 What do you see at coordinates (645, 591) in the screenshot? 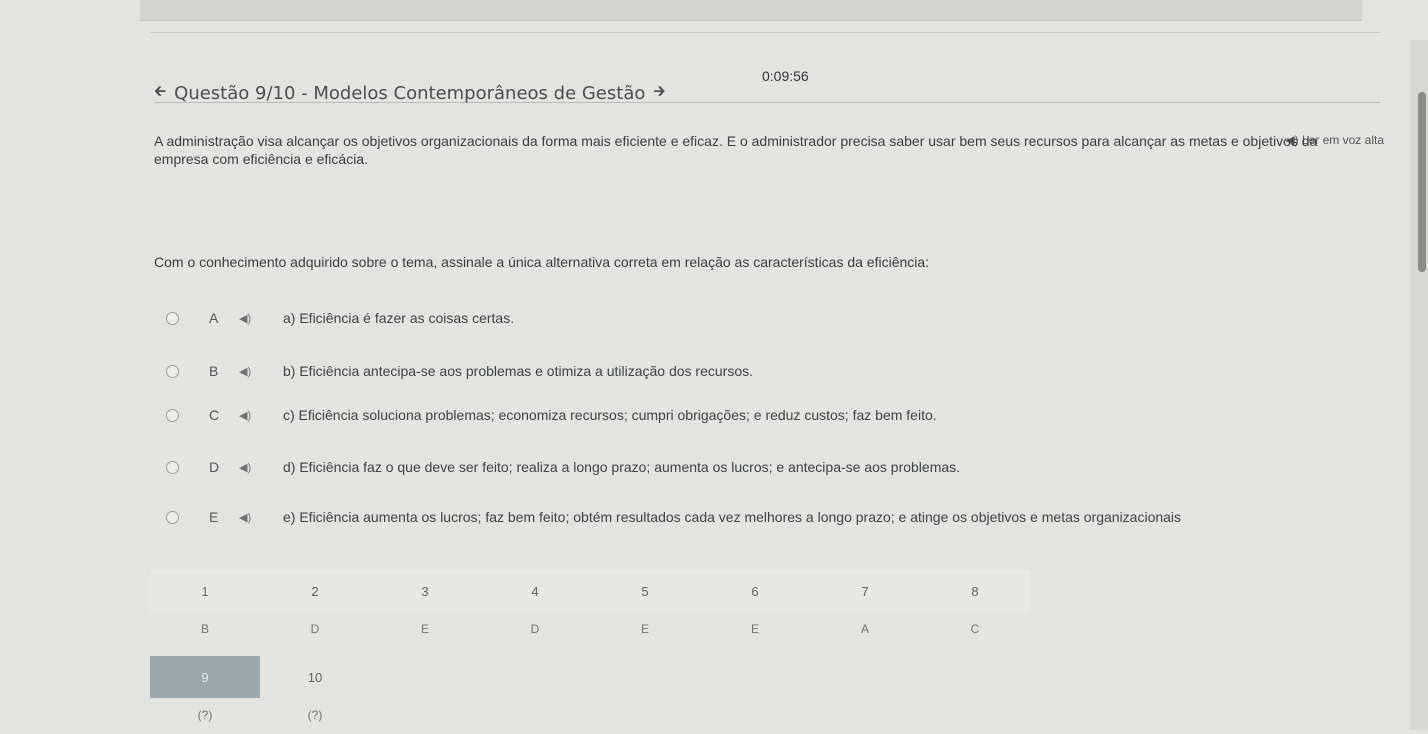
I see `question-number-5: 5` at bounding box center [645, 591].